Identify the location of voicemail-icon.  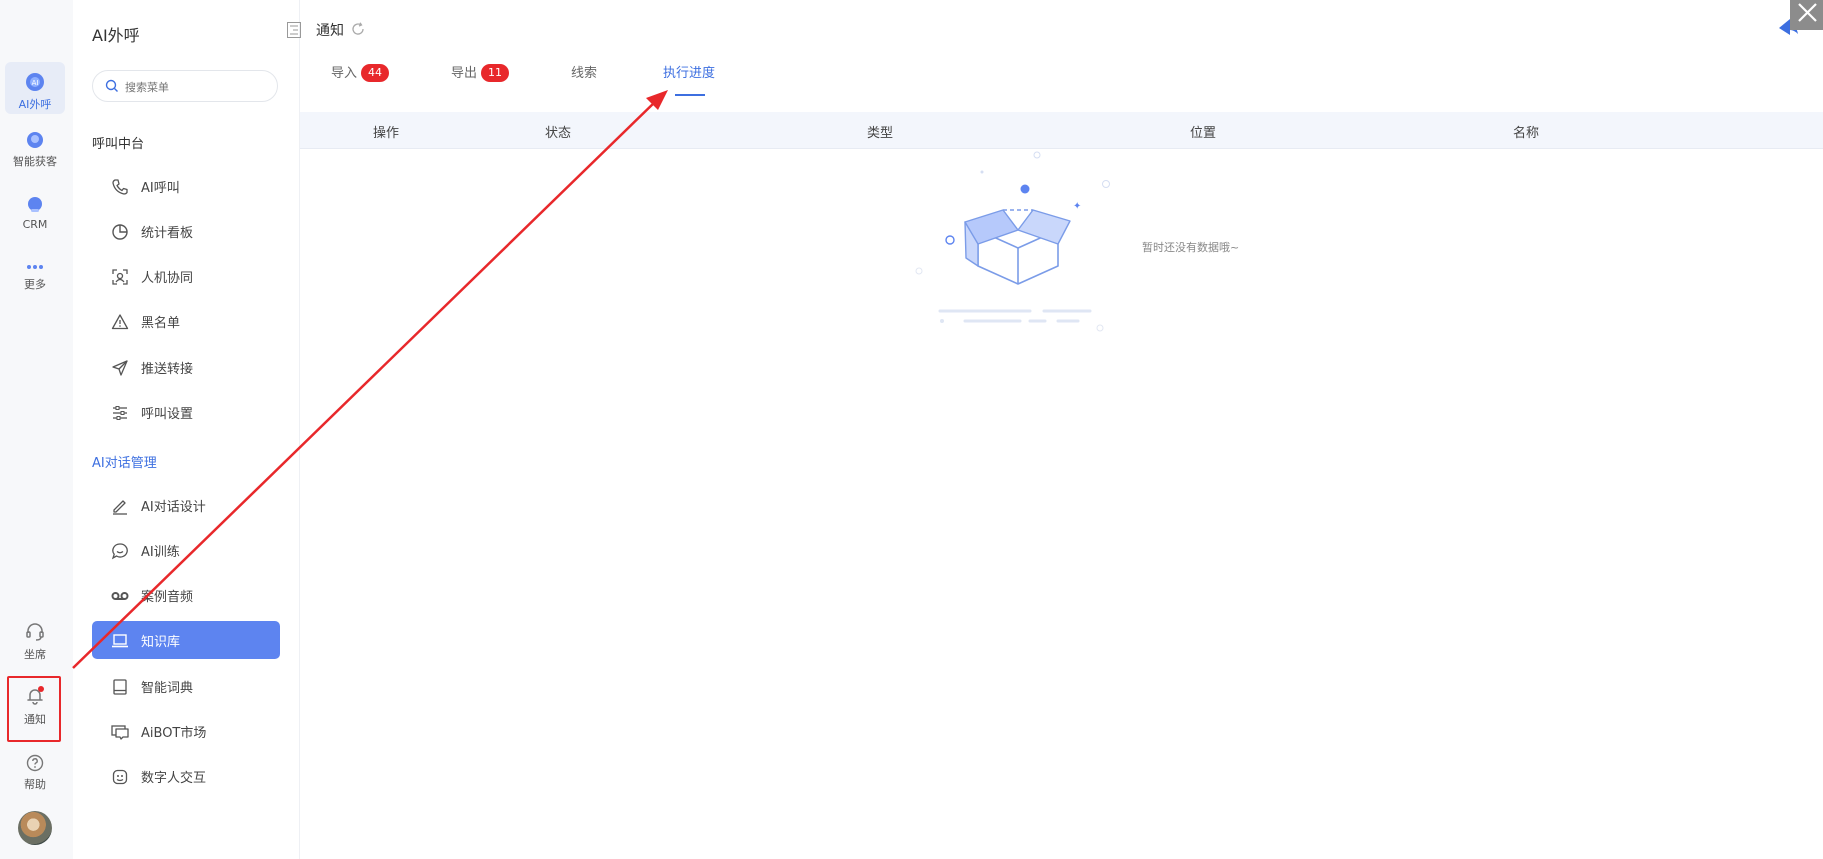
(120, 596).